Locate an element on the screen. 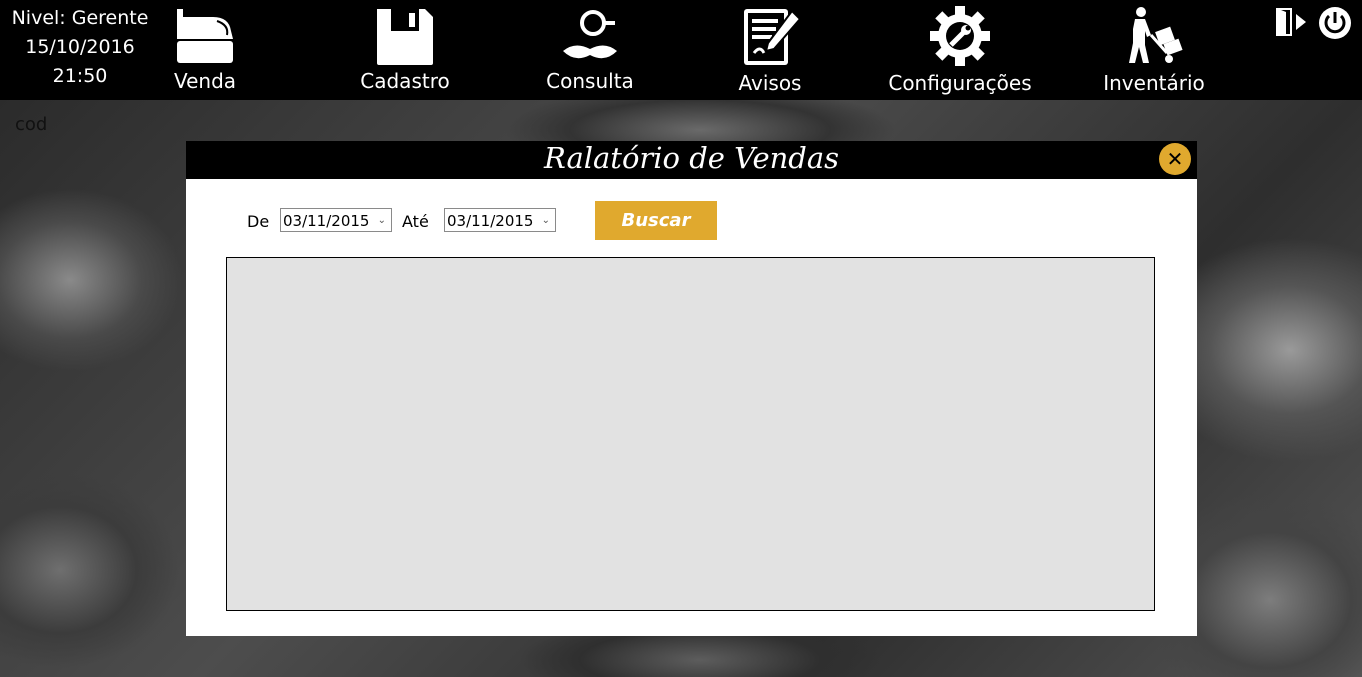 This screenshot has height=677, width=1362. dialog-title: Ralatório de Vendas is located at coordinates (691, 158).